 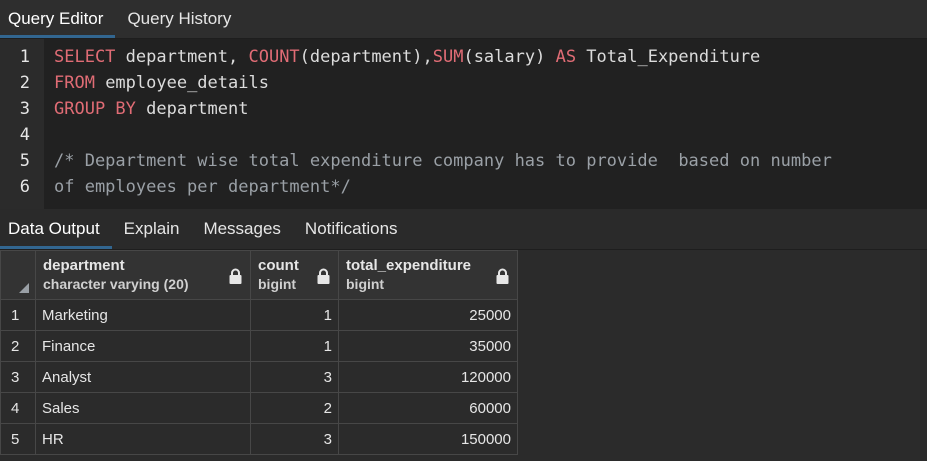 What do you see at coordinates (24, 187) in the screenshot?
I see `line-number: 6` at bounding box center [24, 187].